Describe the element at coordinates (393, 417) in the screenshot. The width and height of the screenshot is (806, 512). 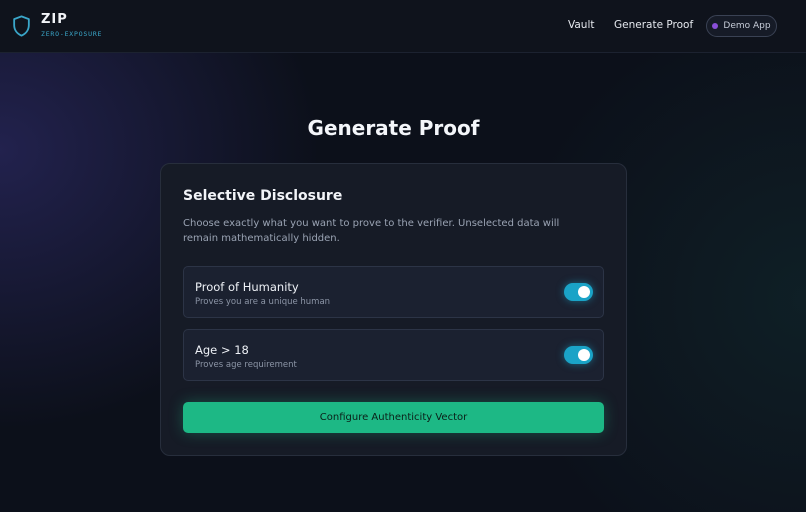
I see `configure-authenticity-vector-button: Configure Authenticity Vector` at that location.